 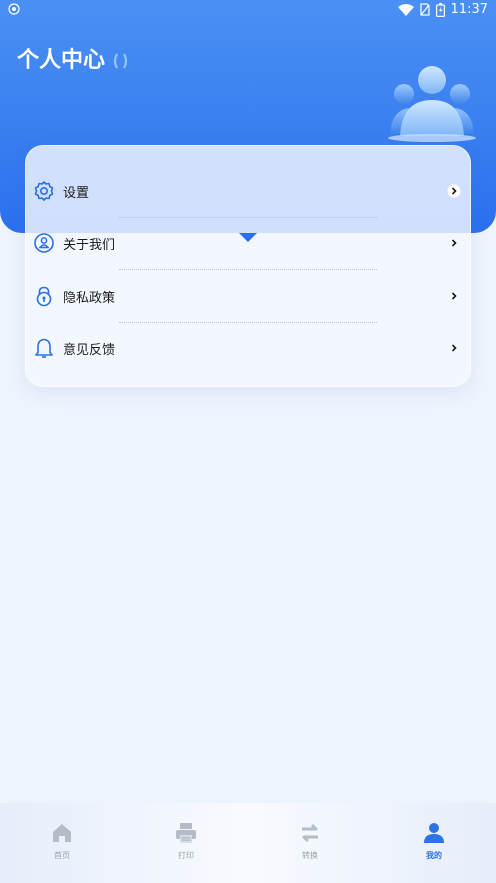 I want to click on tab-label-print: 打印, so click(x=186, y=855).